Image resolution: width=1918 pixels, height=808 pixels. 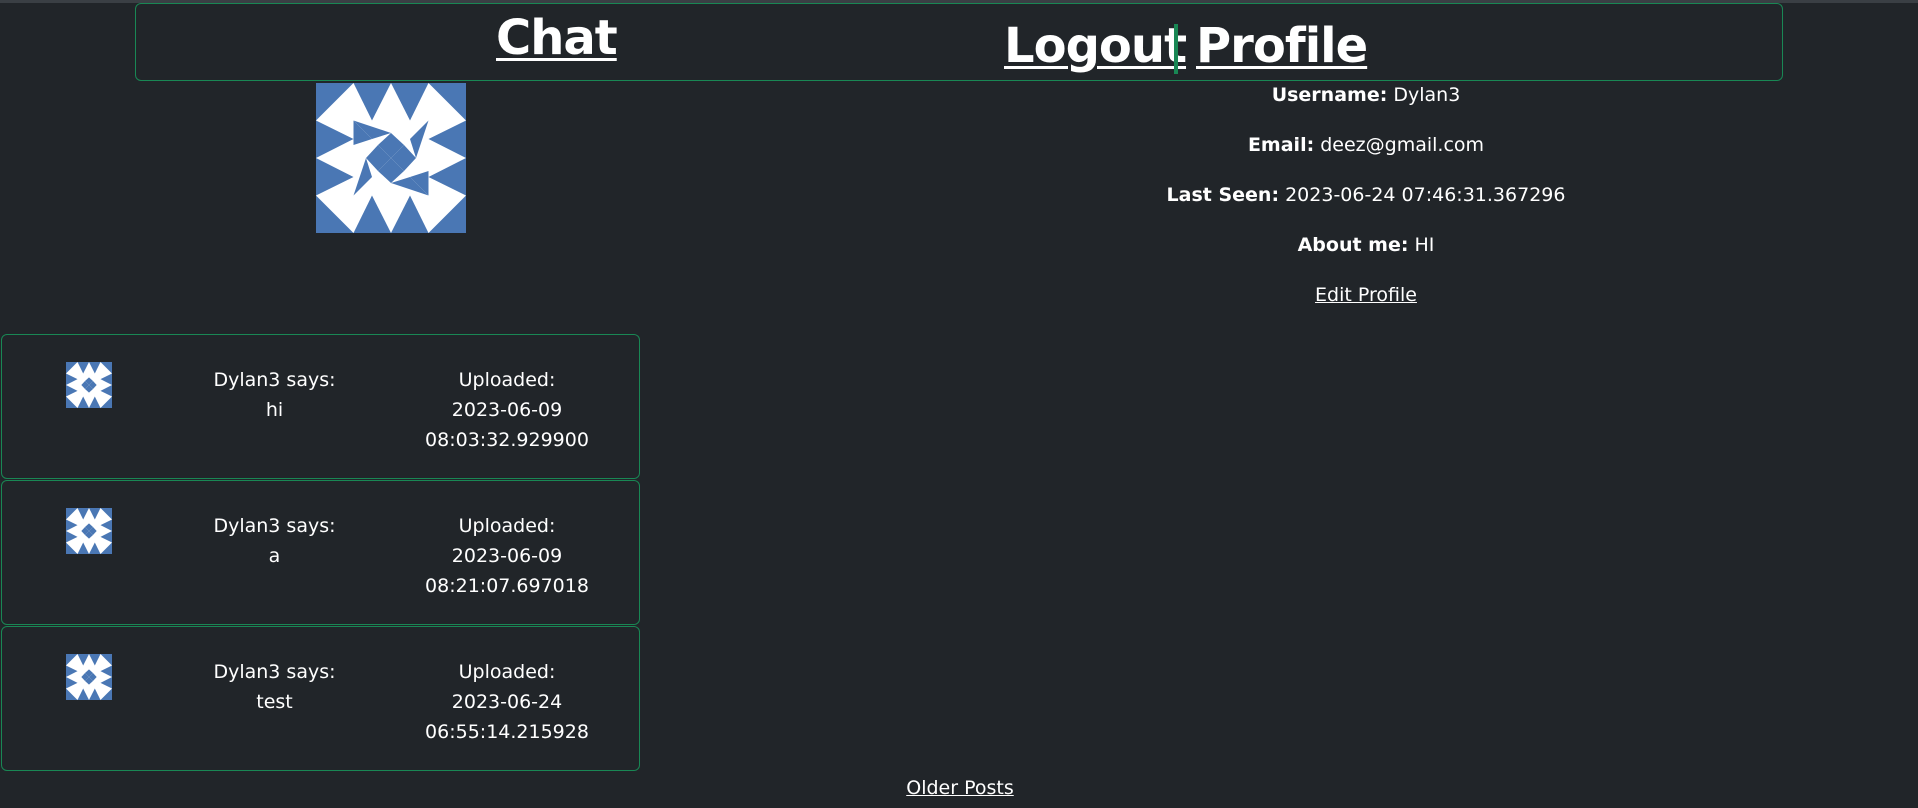 What do you see at coordinates (1329, 95) in the screenshot?
I see `username-label: Username:` at bounding box center [1329, 95].